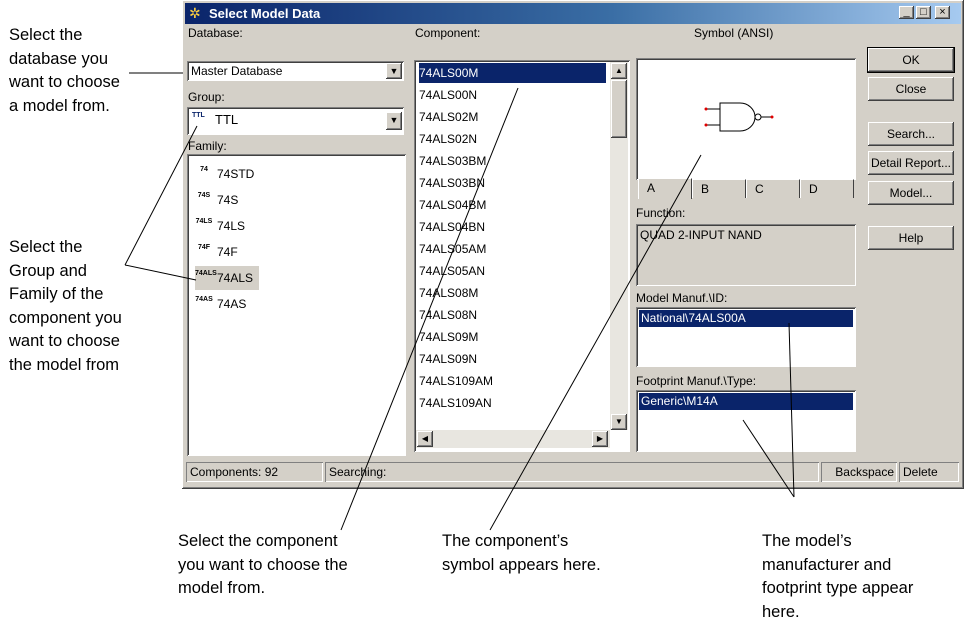 The height and width of the screenshot is (630, 964). I want to click on app-icon: ✲, so click(195, 13).